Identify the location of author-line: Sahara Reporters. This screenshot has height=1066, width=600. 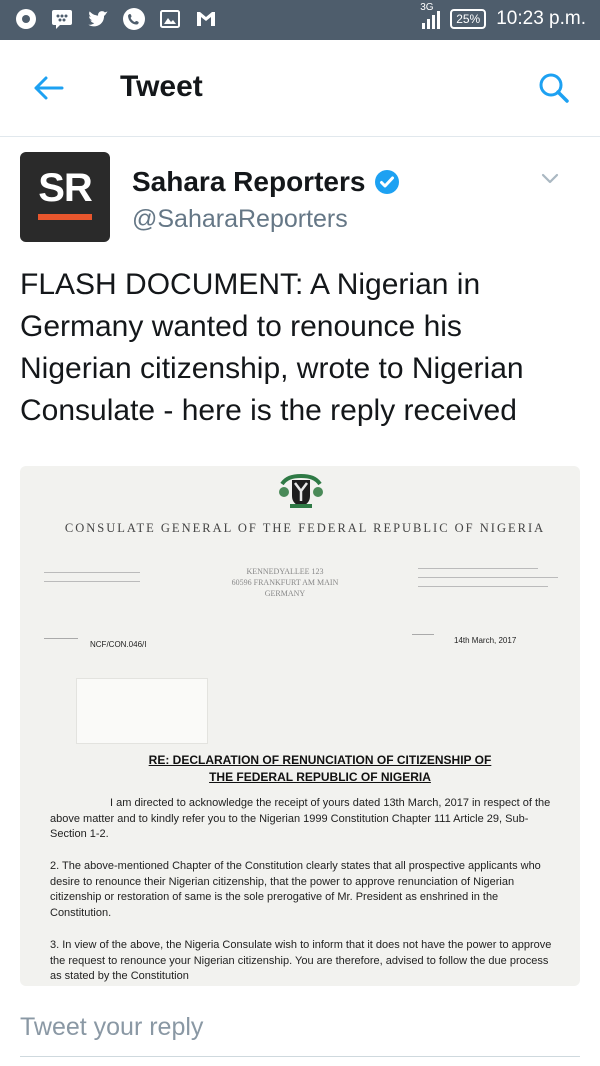
(266, 182).